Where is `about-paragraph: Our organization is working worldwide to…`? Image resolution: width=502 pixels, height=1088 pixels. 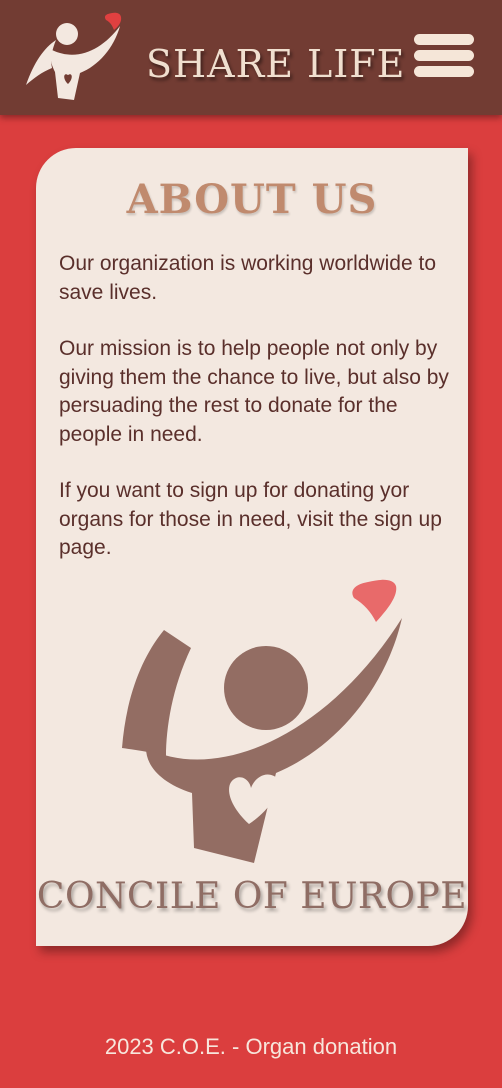
about-paragraph: Our organization is working worldwide to… is located at coordinates (248, 278).